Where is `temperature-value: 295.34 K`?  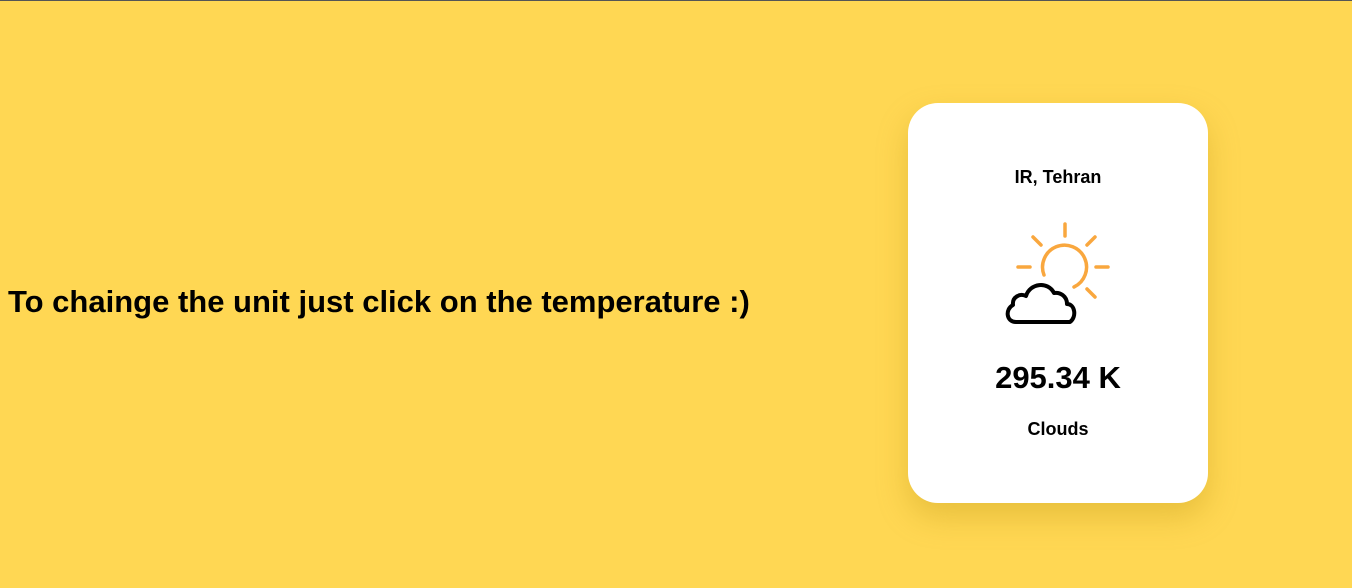 temperature-value: 295.34 K is located at coordinates (1058, 378).